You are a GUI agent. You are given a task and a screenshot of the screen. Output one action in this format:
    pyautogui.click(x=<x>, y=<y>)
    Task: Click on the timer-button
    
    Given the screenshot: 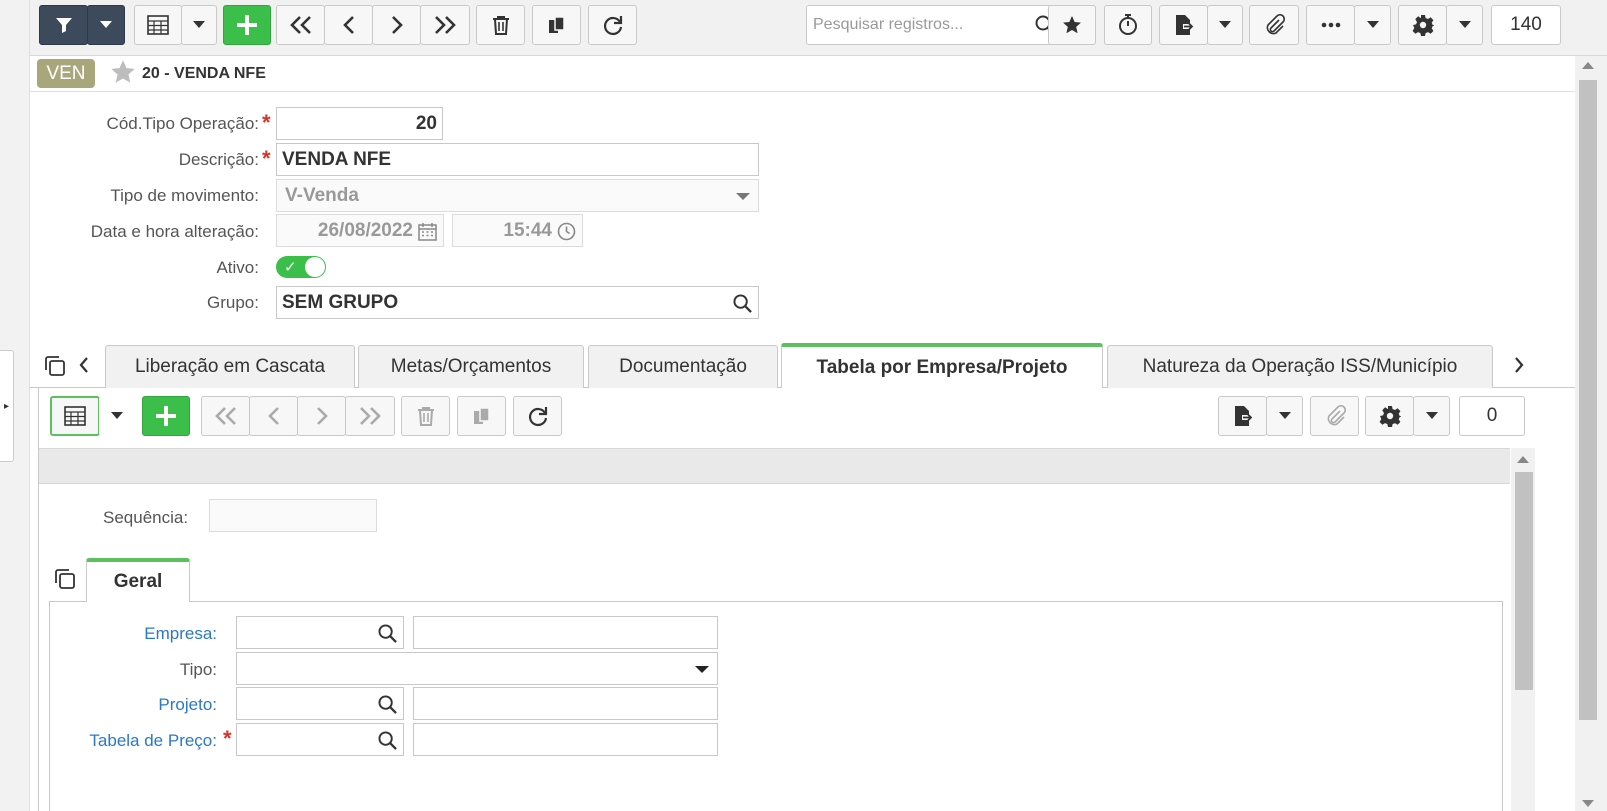 What is the action you would take?
    pyautogui.click(x=1128, y=25)
    